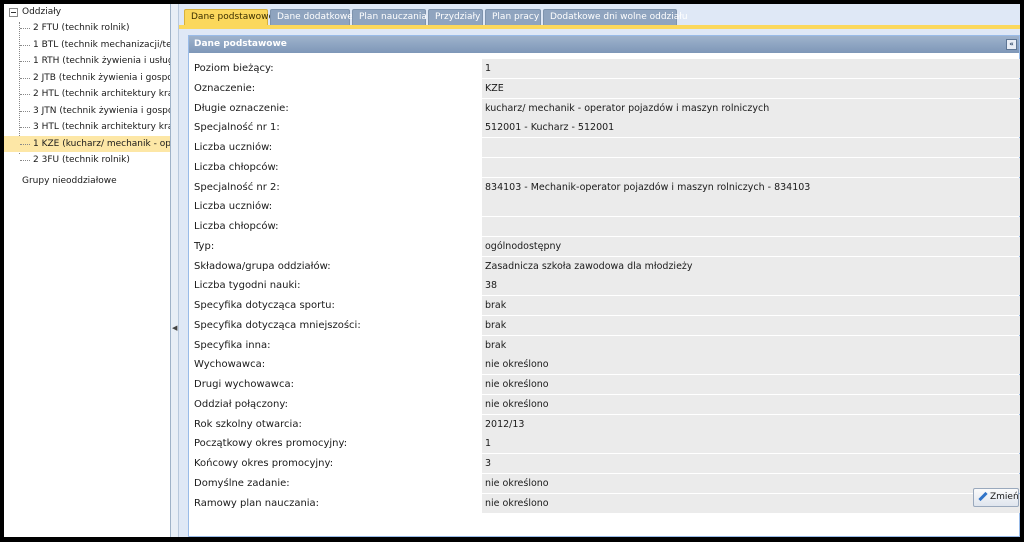 The width and height of the screenshot is (1024, 542). What do you see at coordinates (244, 384) in the screenshot?
I see `field-label: Drugi wychowawca:` at bounding box center [244, 384].